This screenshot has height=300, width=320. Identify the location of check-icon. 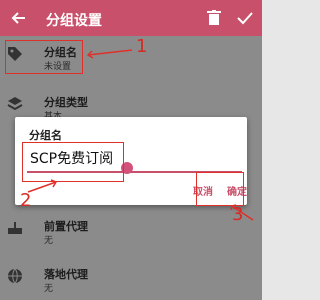
(245, 18).